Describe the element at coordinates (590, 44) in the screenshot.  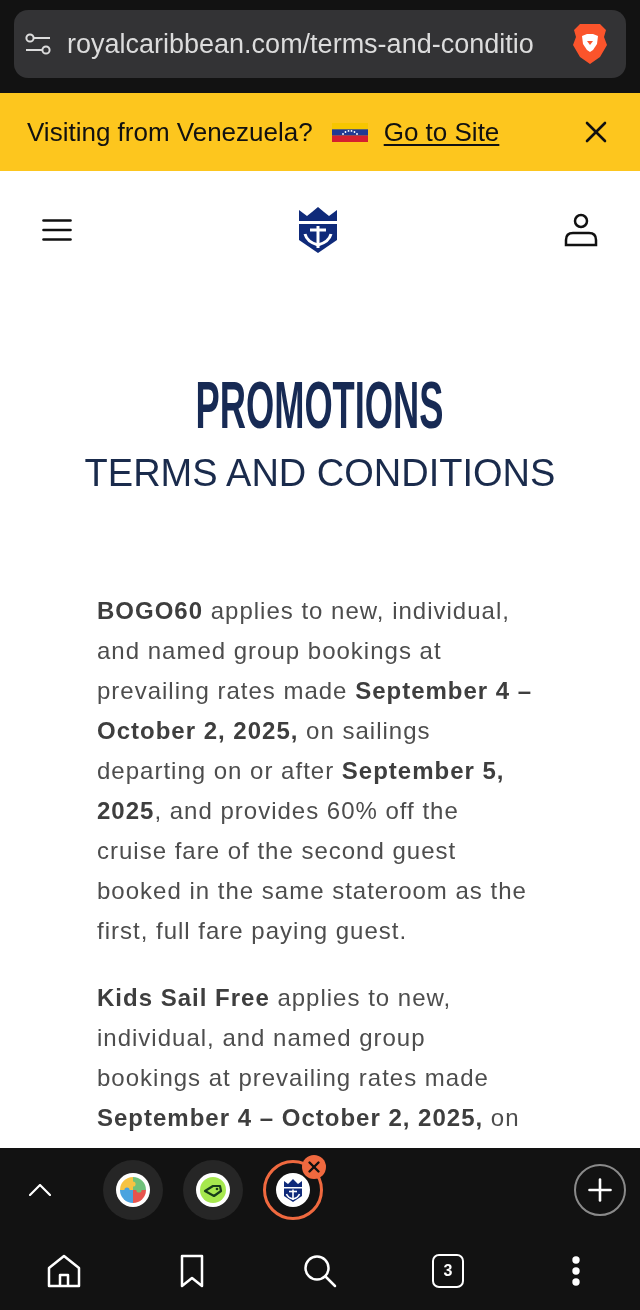
I see `shield-icon` at that location.